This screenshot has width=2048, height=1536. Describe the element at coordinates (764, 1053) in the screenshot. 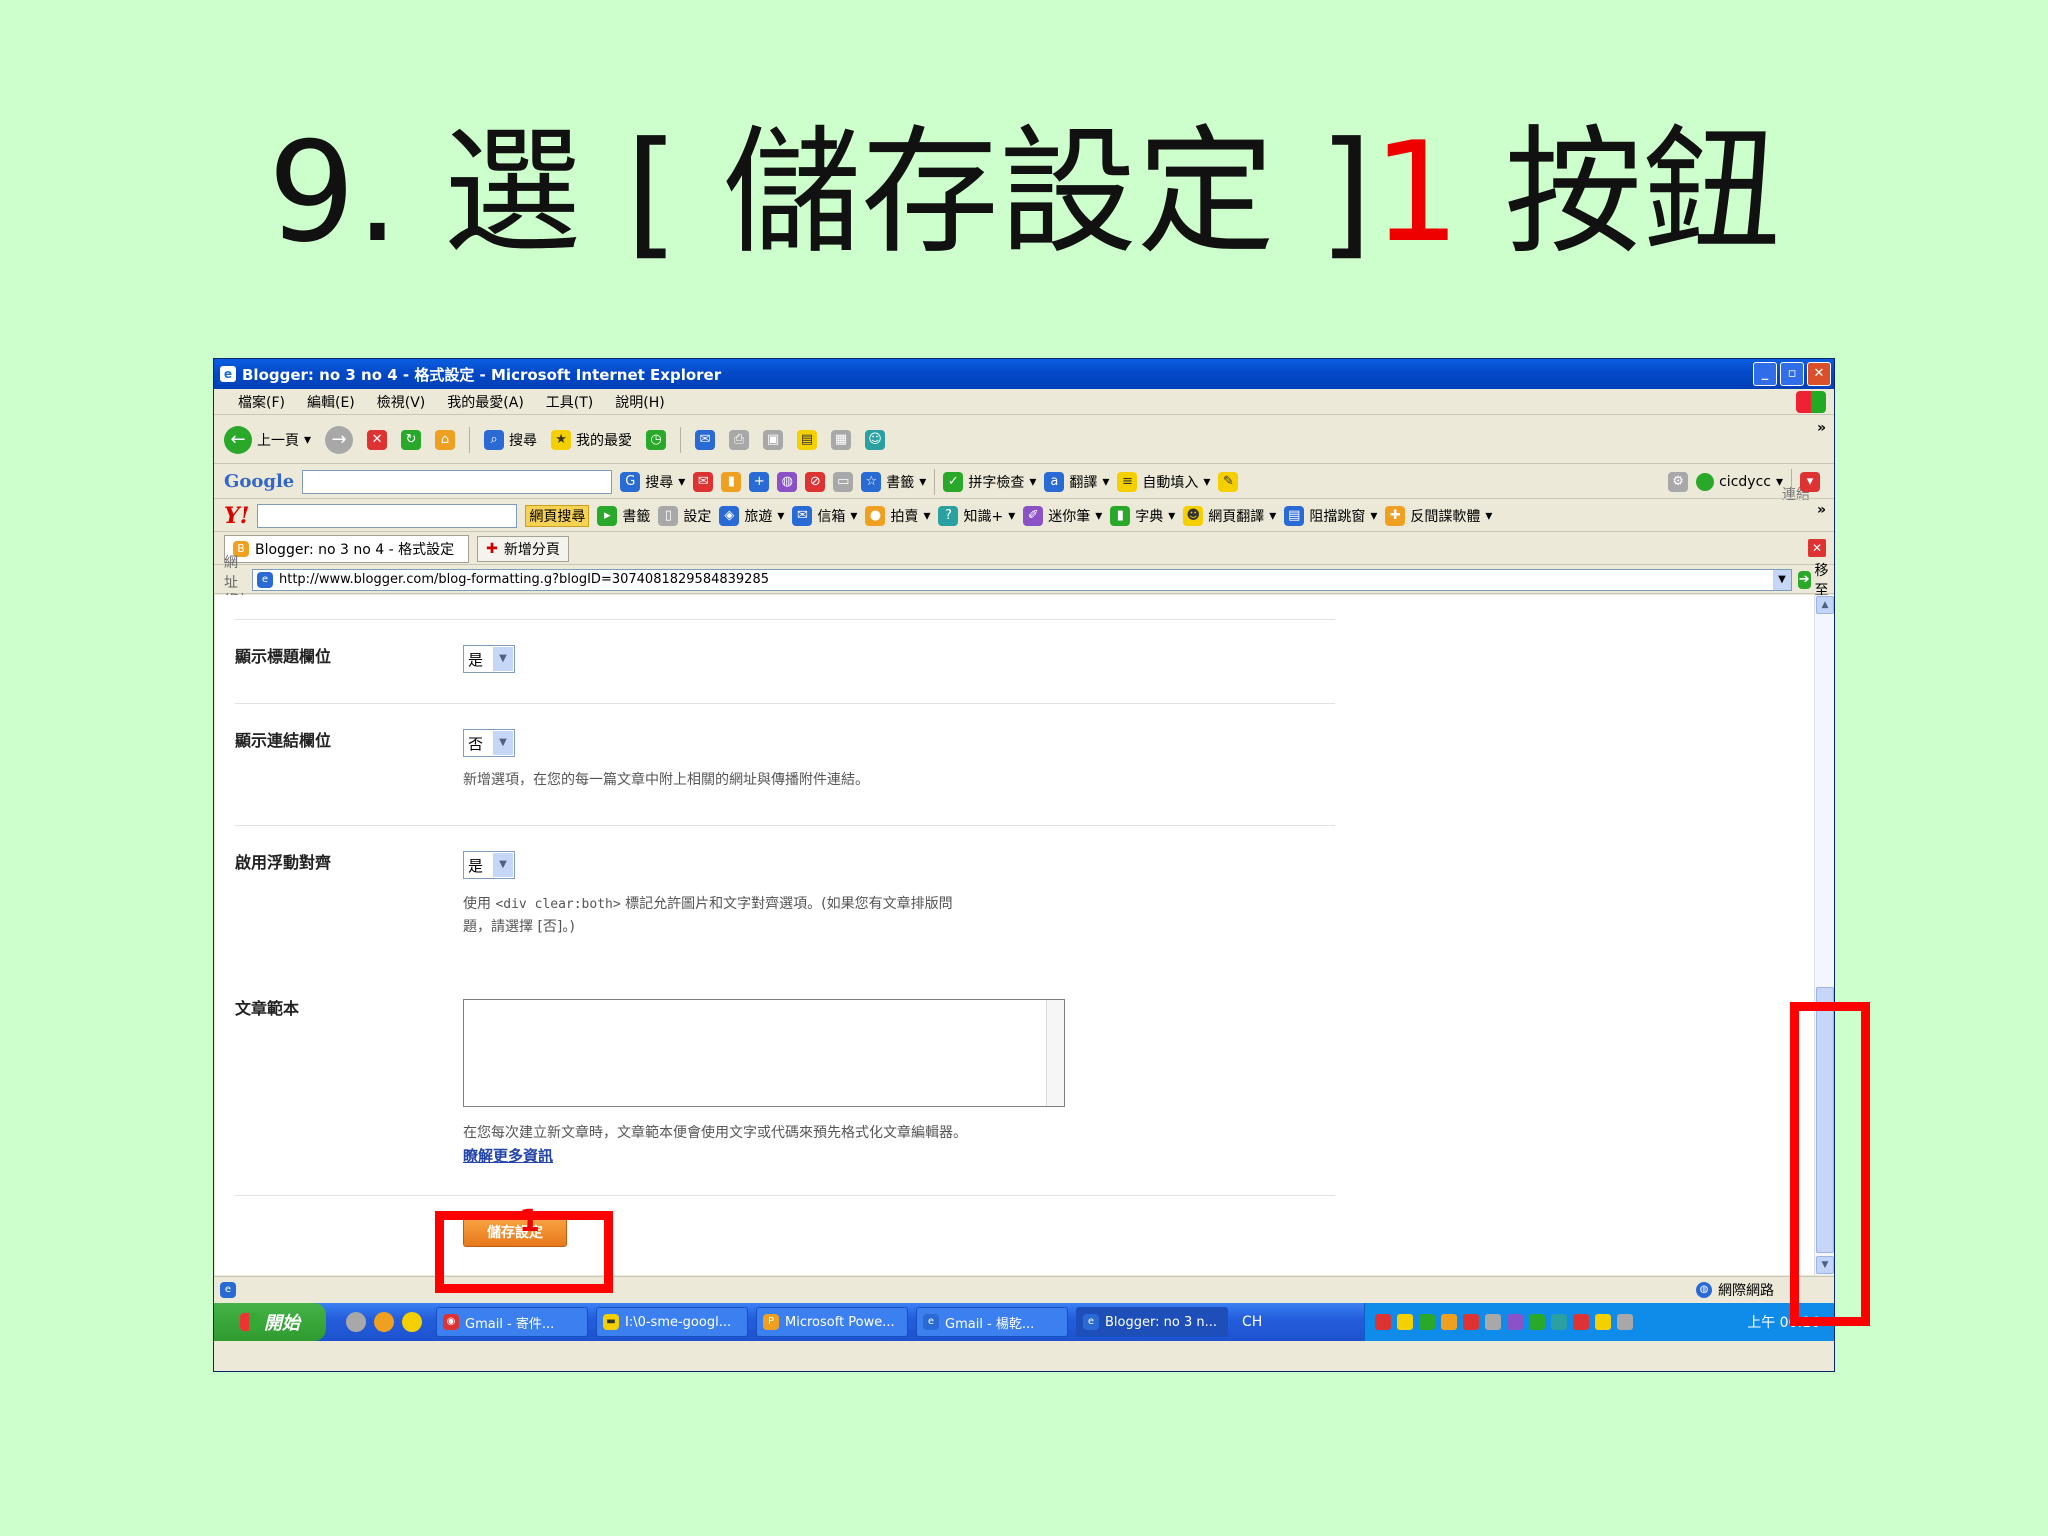

I see `post-template-textarea` at that location.